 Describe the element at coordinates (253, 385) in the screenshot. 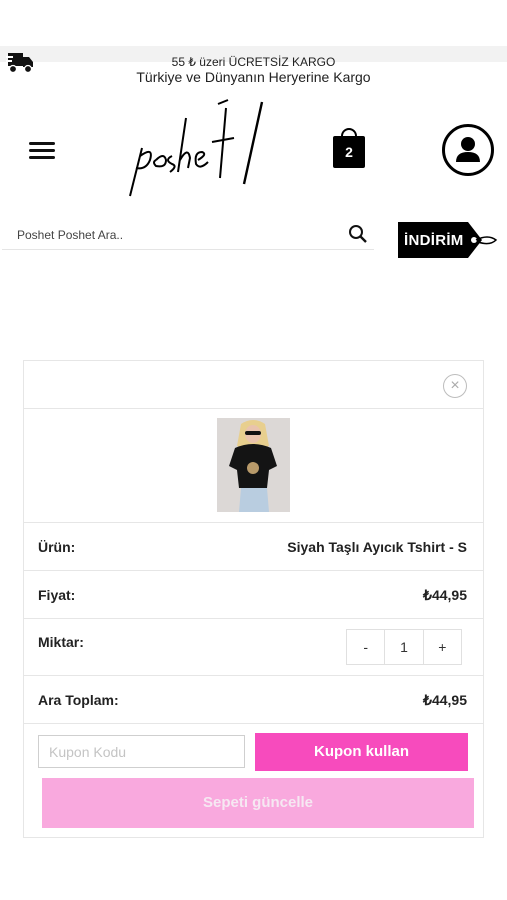

I see `cart-panel-header: ×` at that location.